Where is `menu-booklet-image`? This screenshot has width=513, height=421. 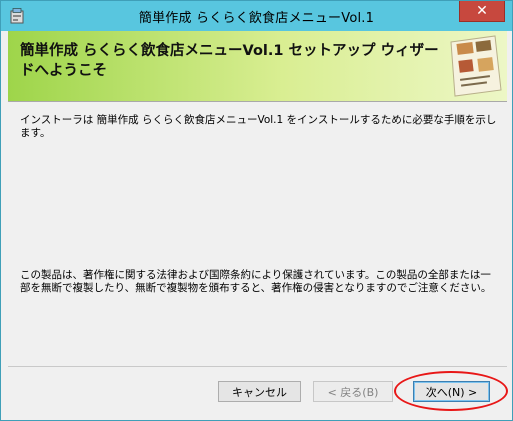
menu-booklet-image is located at coordinates (476, 66).